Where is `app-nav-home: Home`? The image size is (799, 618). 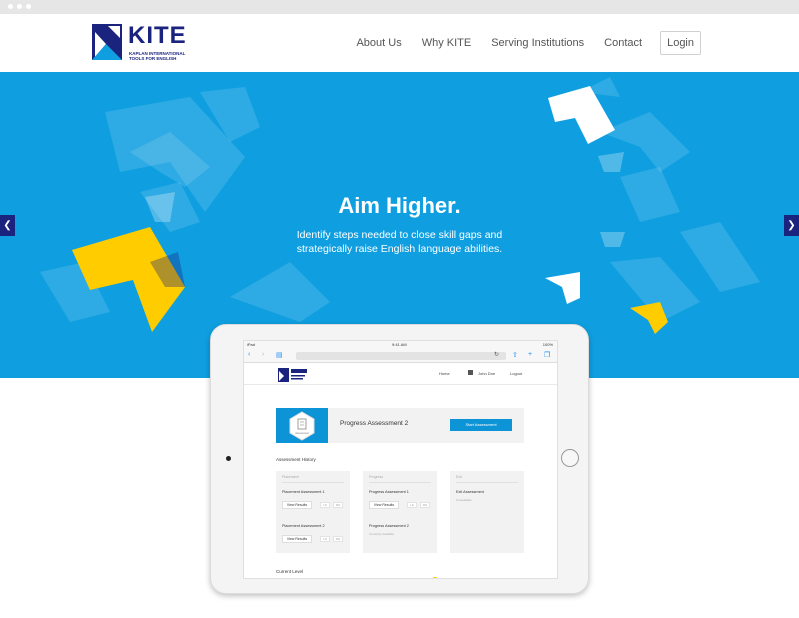 app-nav-home: Home is located at coordinates (444, 373).